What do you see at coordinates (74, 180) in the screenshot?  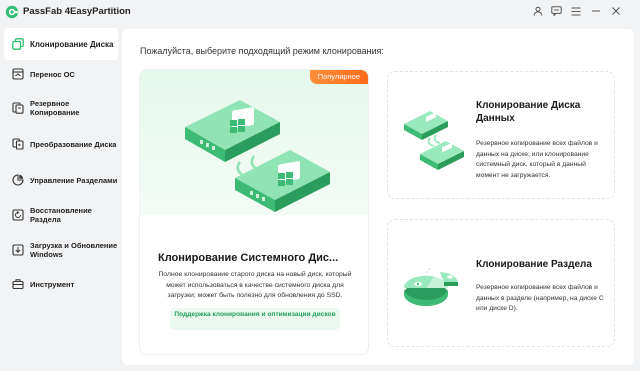 I see `sidebar-item-label: Управление Разделами` at bounding box center [74, 180].